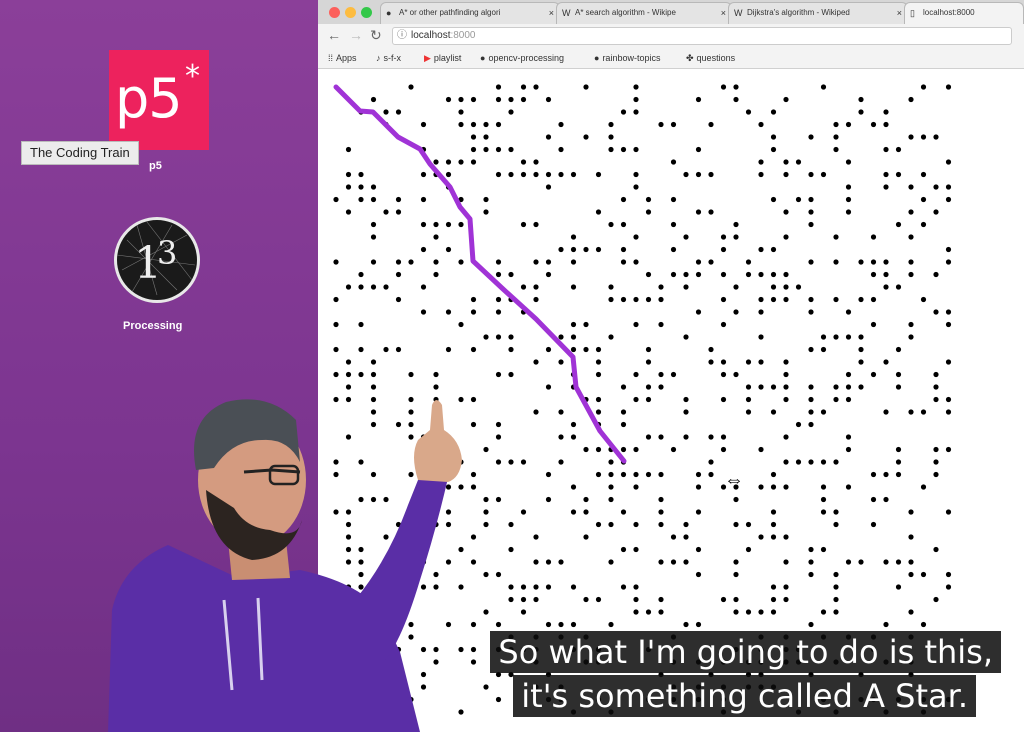 The height and width of the screenshot is (732, 1024). I want to click on info-icon: ⓘ, so click(402, 36).